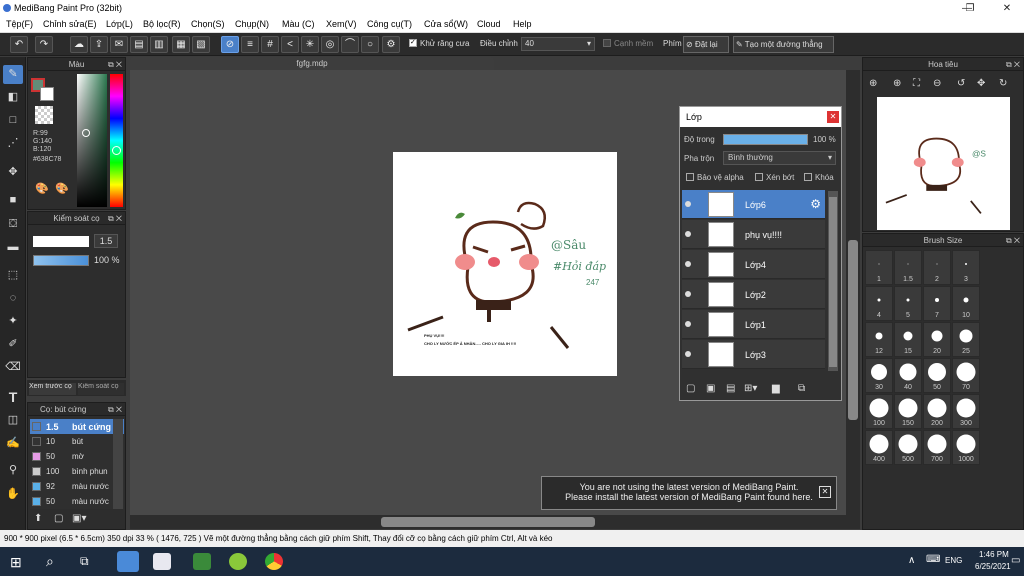  I want to click on cloud-icon: ☁, so click(79, 44).